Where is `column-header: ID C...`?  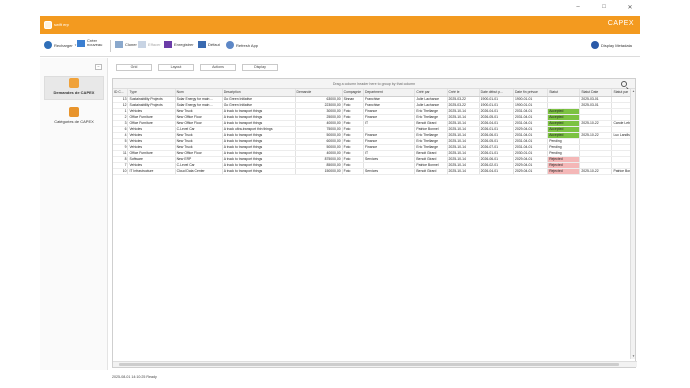
column-header: ID C... is located at coordinates (121, 93).